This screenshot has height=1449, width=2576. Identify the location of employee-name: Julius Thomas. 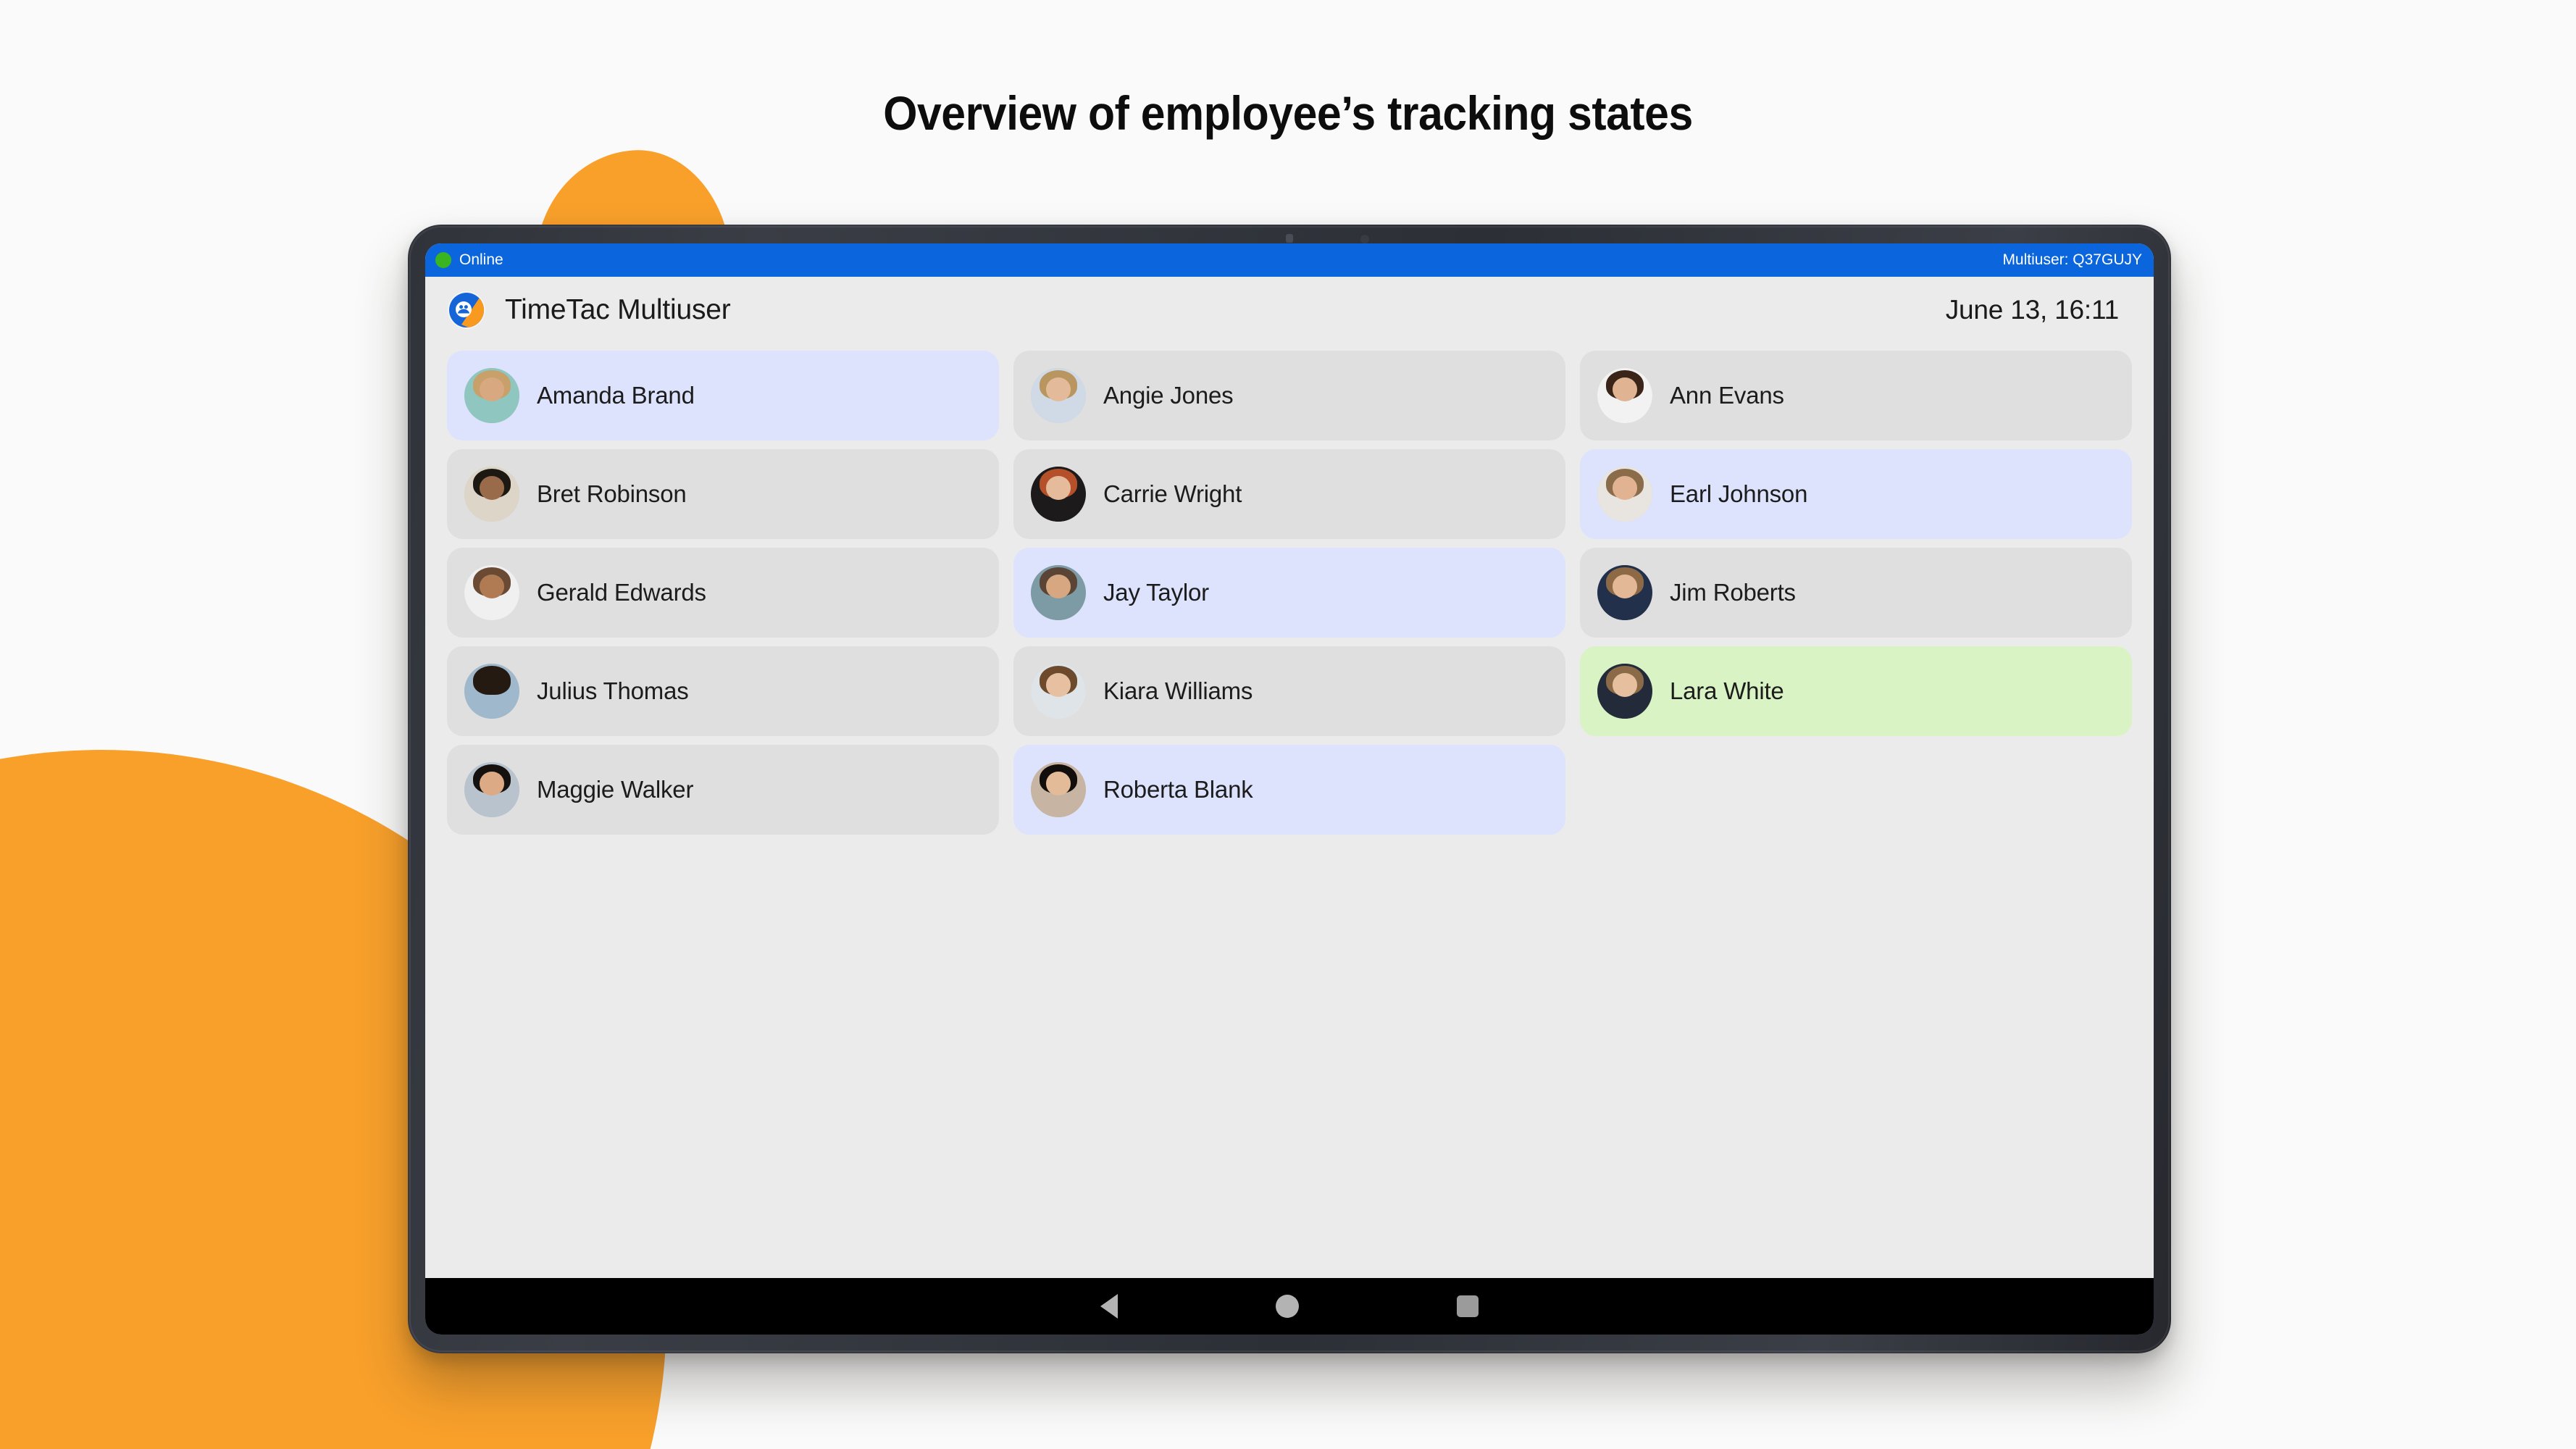
(613, 690).